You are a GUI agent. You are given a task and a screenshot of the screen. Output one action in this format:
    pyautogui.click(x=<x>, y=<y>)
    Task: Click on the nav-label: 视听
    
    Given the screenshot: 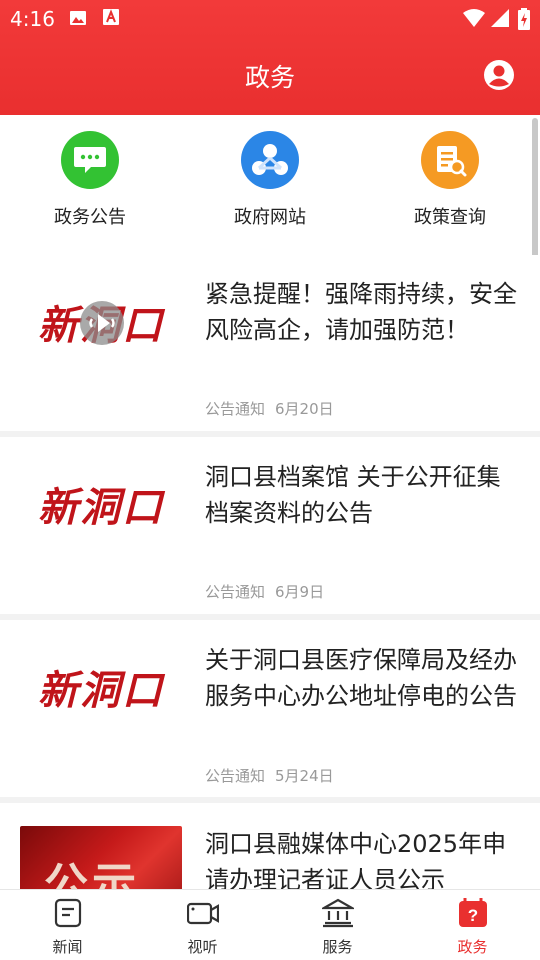 What is the action you would take?
    pyautogui.click(x=202, y=947)
    